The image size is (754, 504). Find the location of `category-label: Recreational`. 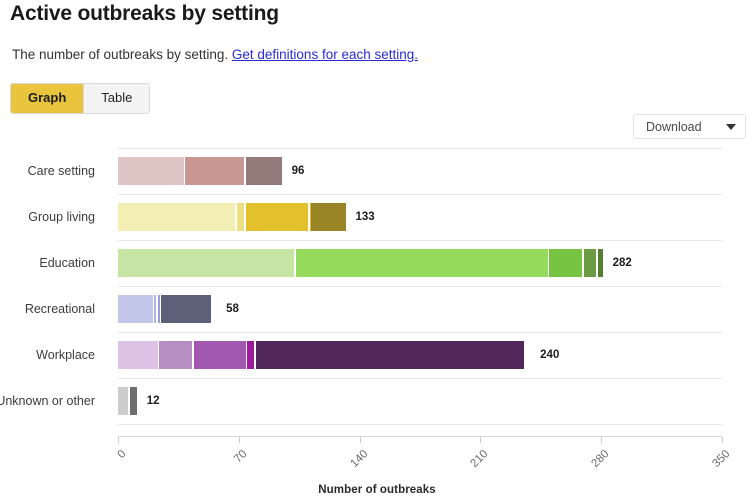

category-label: Recreational is located at coordinates (59, 309).